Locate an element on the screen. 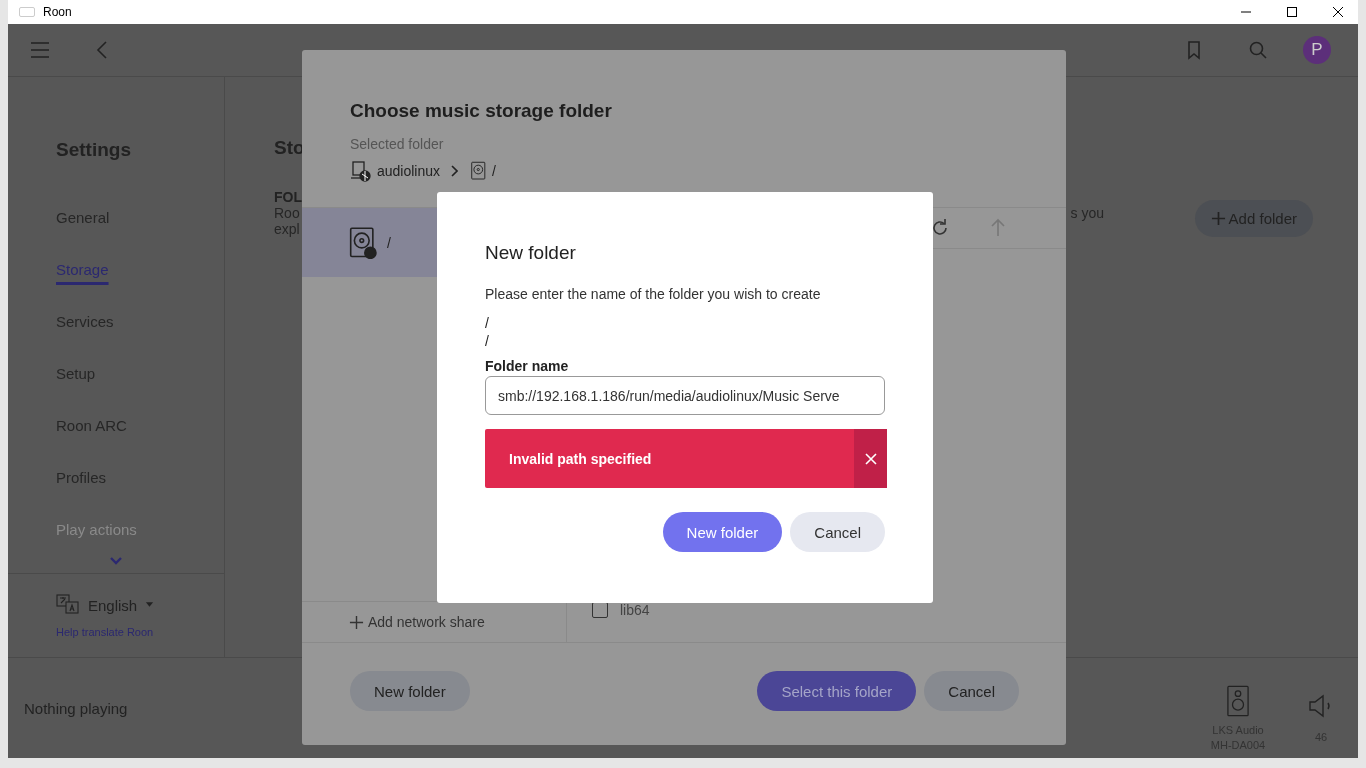 This screenshot has width=1366, height=768. speaker-icon is located at coordinates (1238, 701).